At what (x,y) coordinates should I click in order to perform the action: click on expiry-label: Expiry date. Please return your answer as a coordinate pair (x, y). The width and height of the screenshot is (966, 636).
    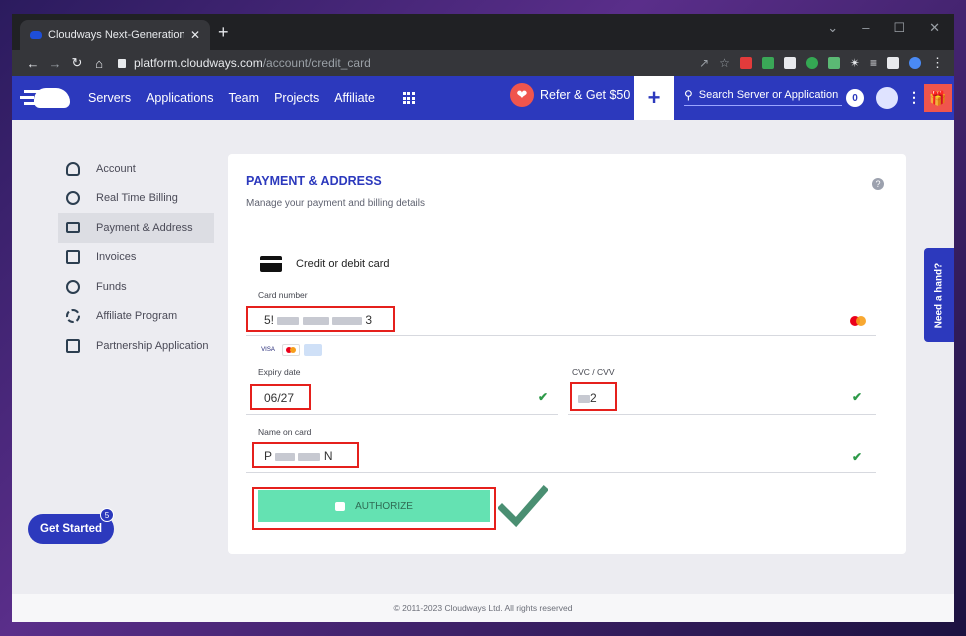
    Looking at the image, I should click on (279, 372).